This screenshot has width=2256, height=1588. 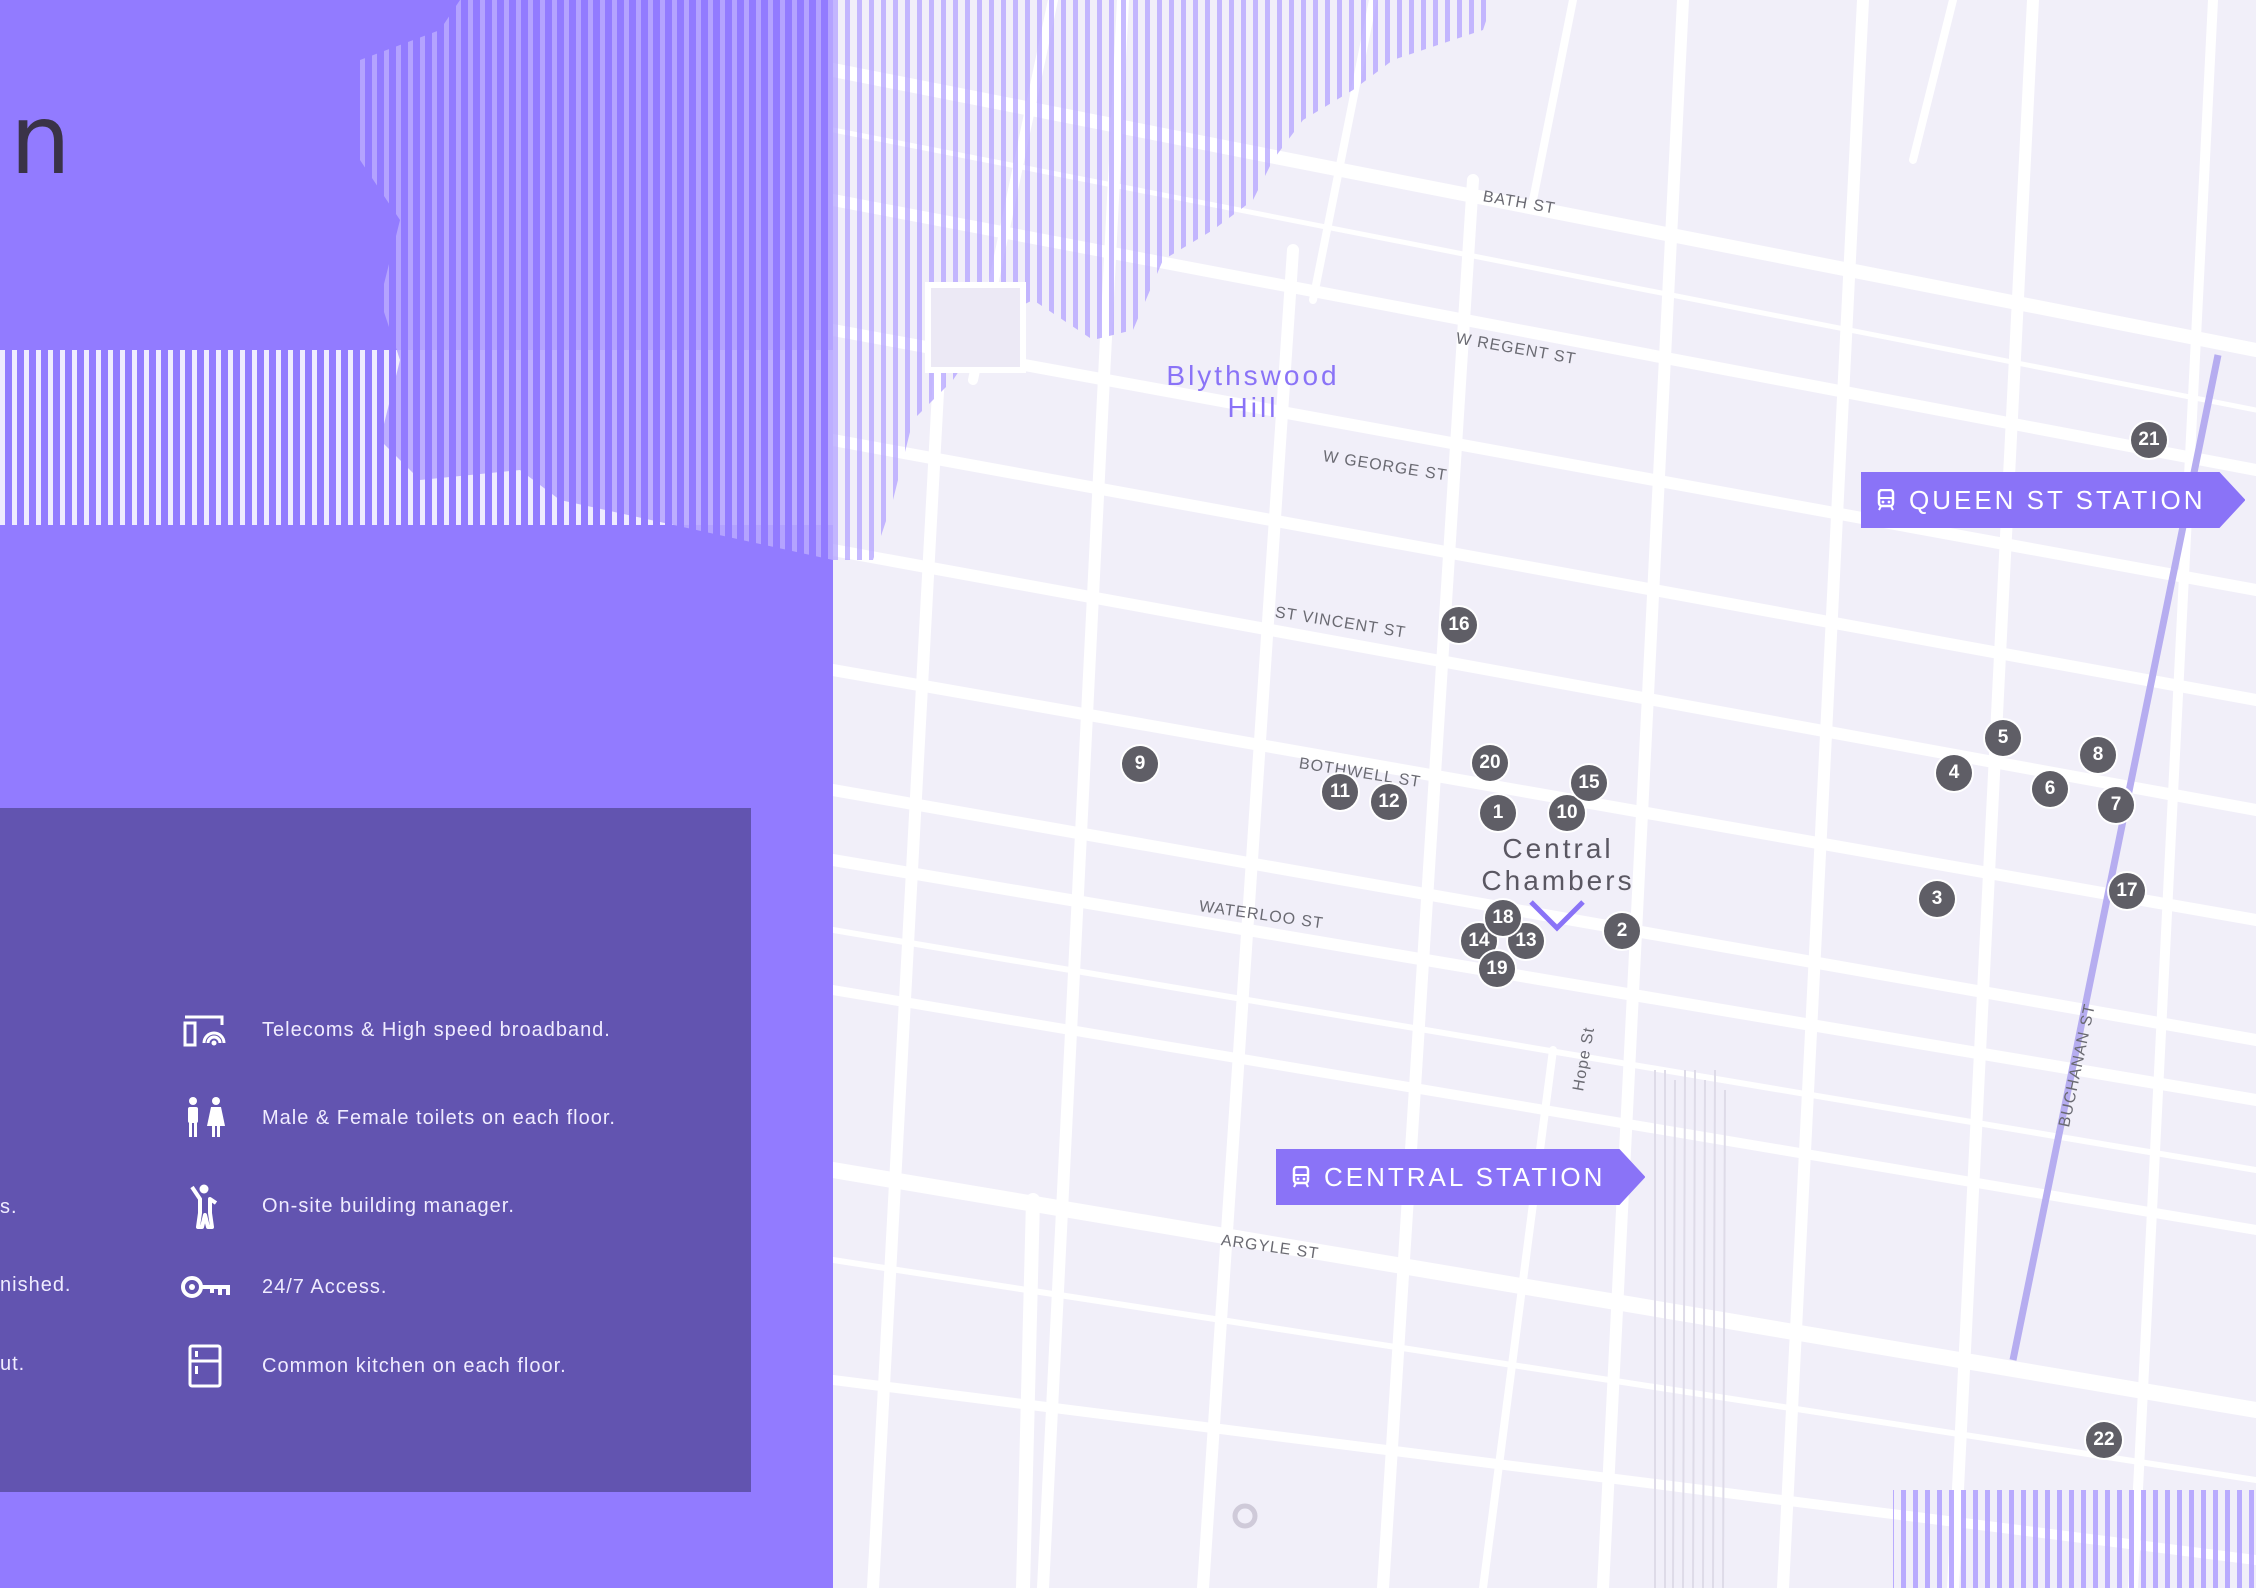 What do you see at coordinates (205, 1030) in the screenshot?
I see `broadband-icon` at bounding box center [205, 1030].